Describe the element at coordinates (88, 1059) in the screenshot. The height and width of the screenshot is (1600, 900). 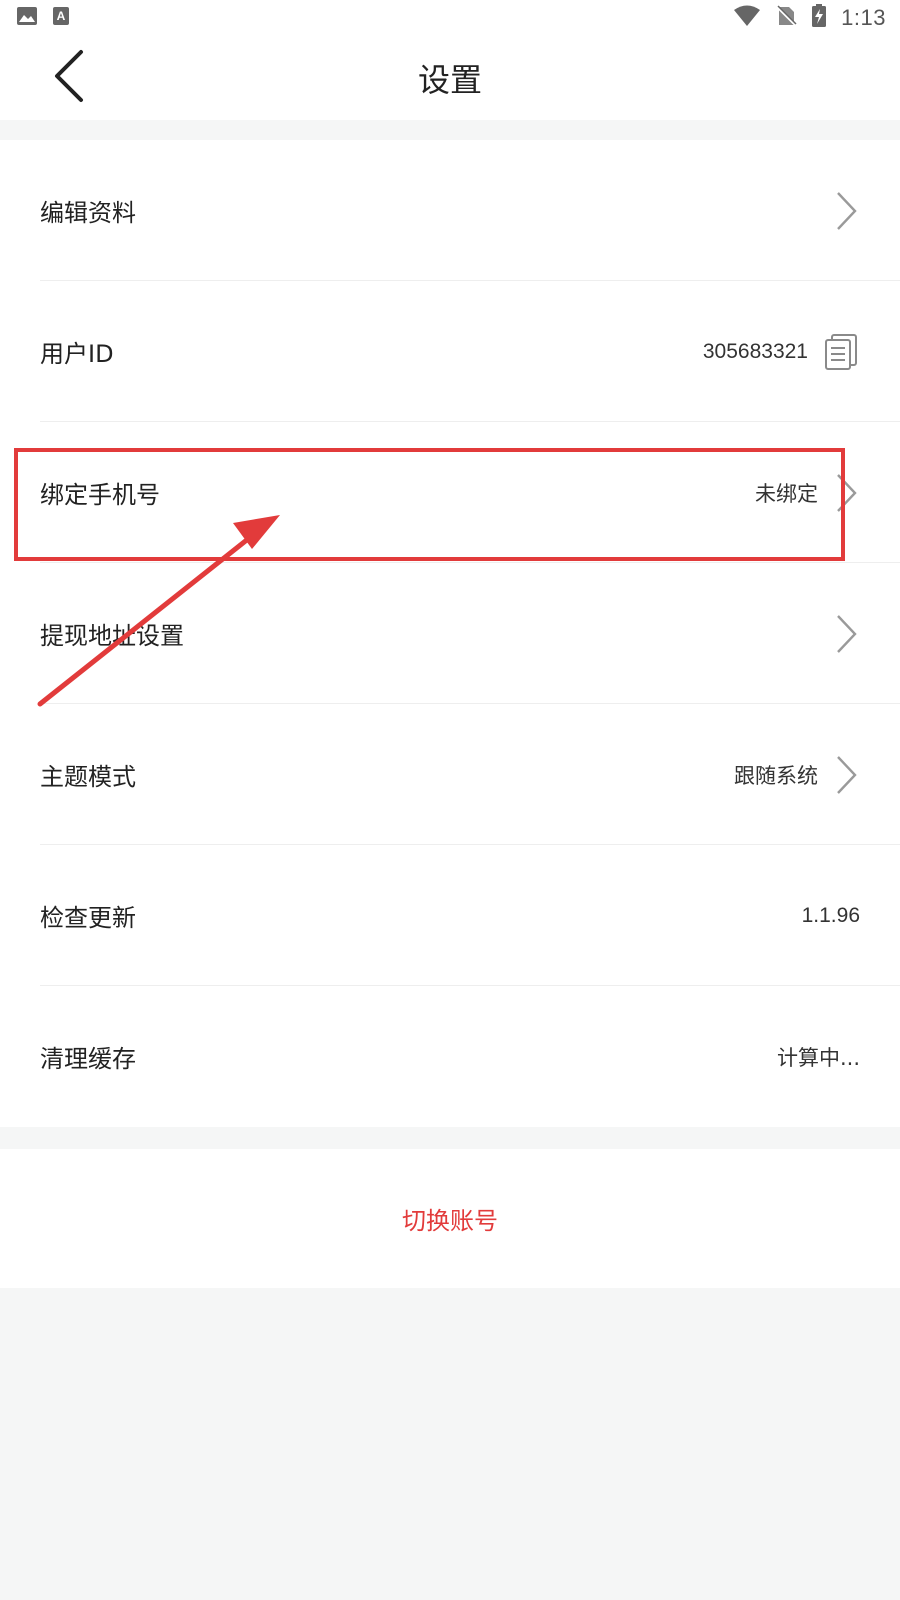
I see `row-label: 清理缓存` at that location.